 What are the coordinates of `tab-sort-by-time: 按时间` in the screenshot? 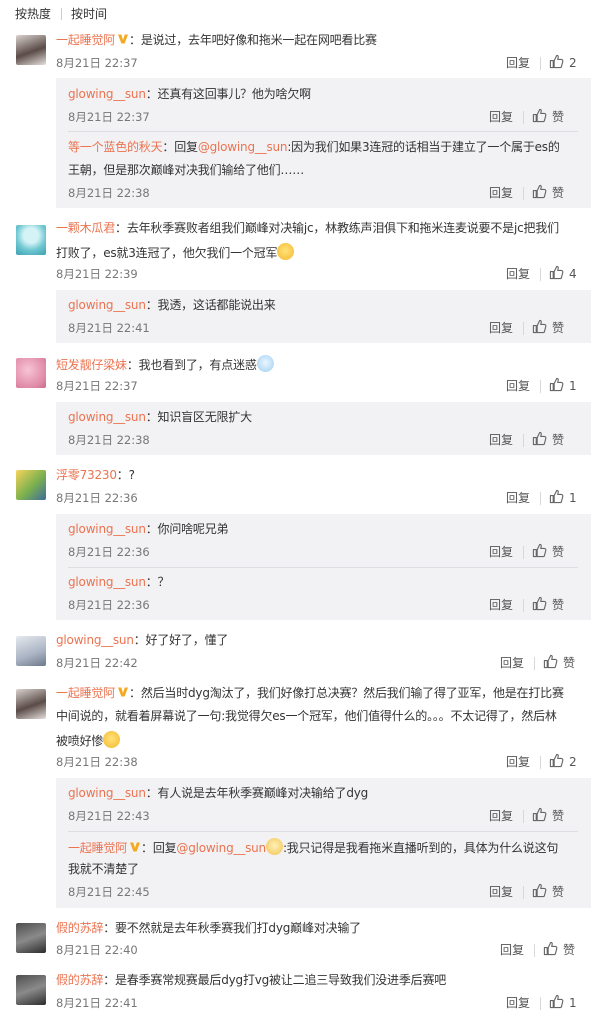 It's located at (89, 14).